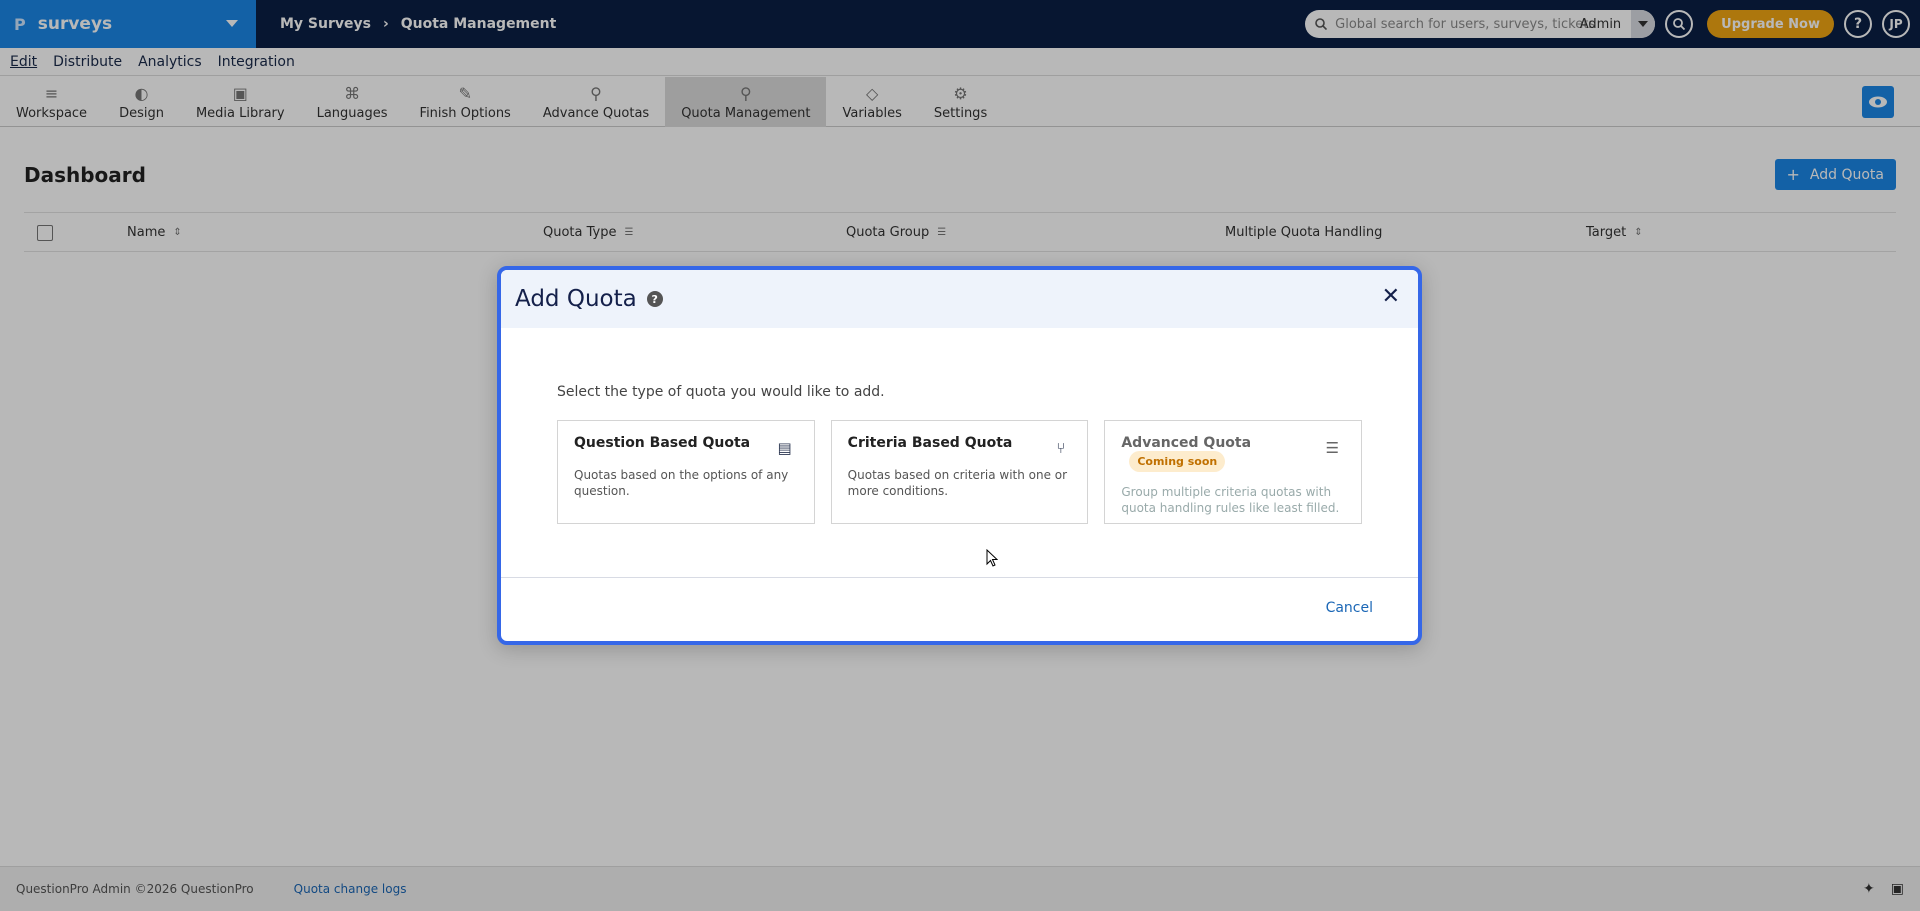  Describe the element at coordinates (654, 299) in the screenshot. I see `help-icon: ?` at that location.